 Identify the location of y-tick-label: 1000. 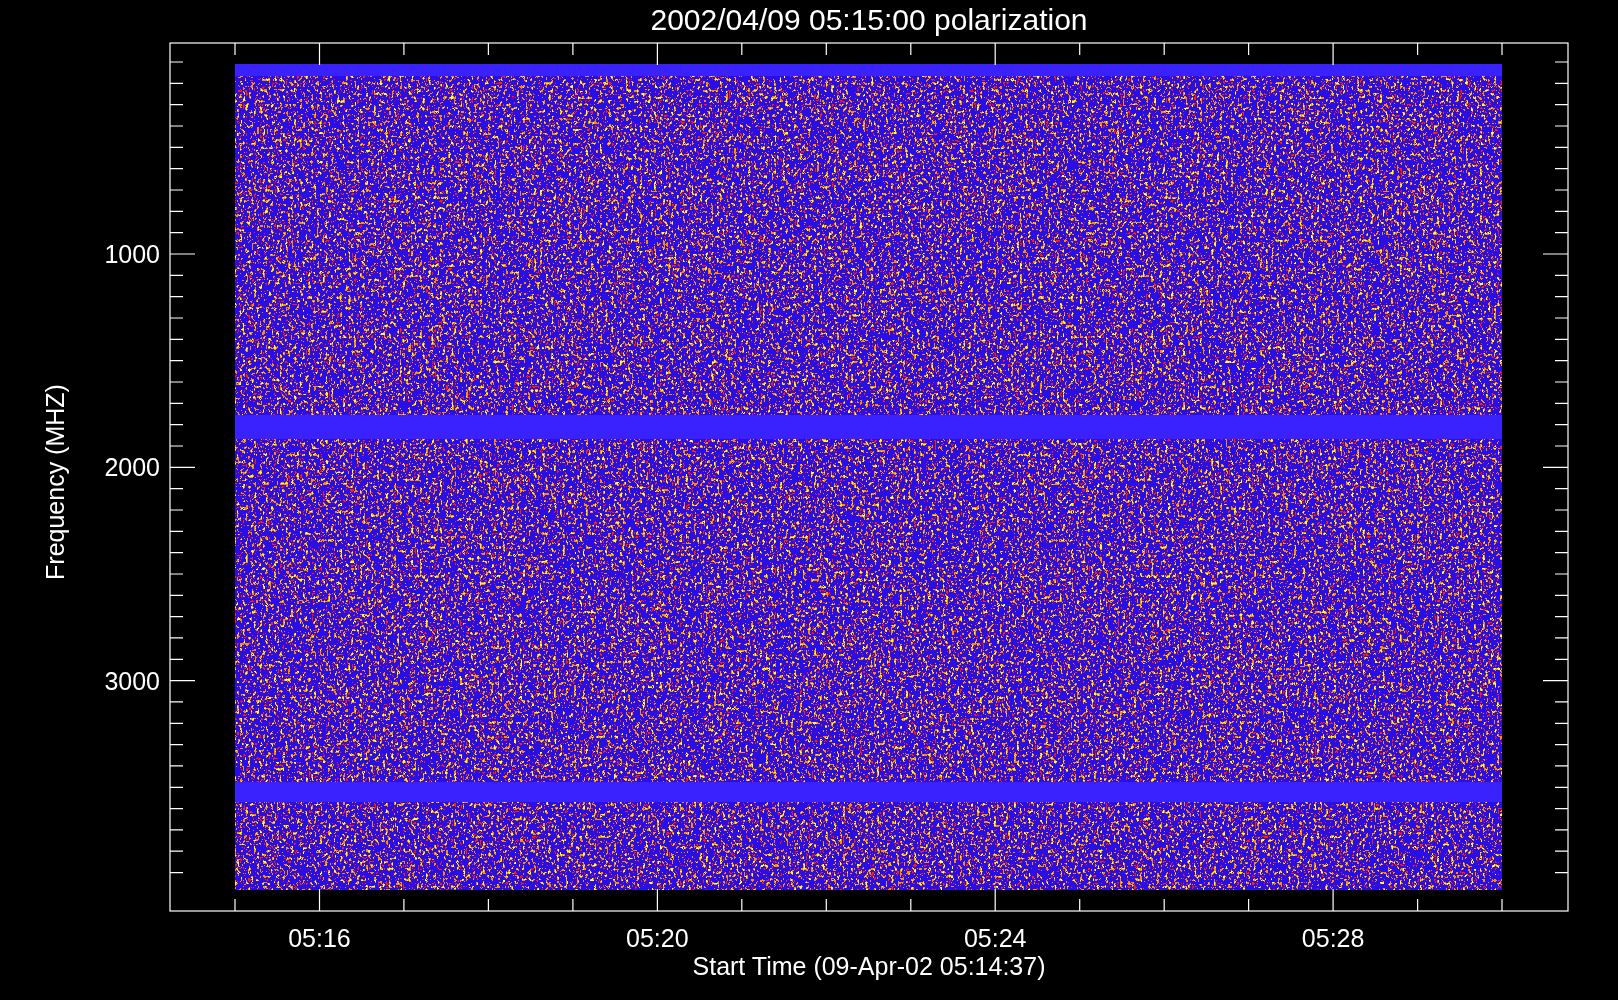
(132, 254).